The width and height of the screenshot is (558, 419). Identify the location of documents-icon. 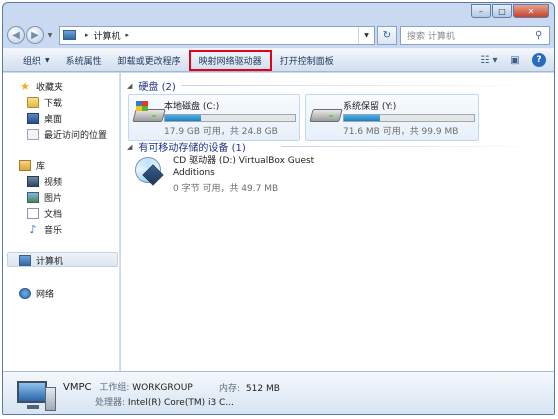
(33, 213).